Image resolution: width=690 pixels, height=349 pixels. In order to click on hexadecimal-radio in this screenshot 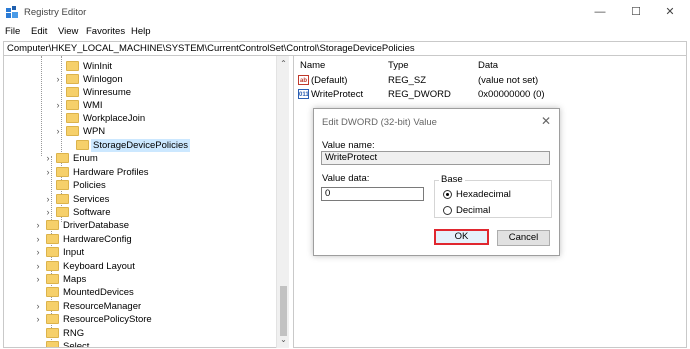, I will do `click(447, 194)`.